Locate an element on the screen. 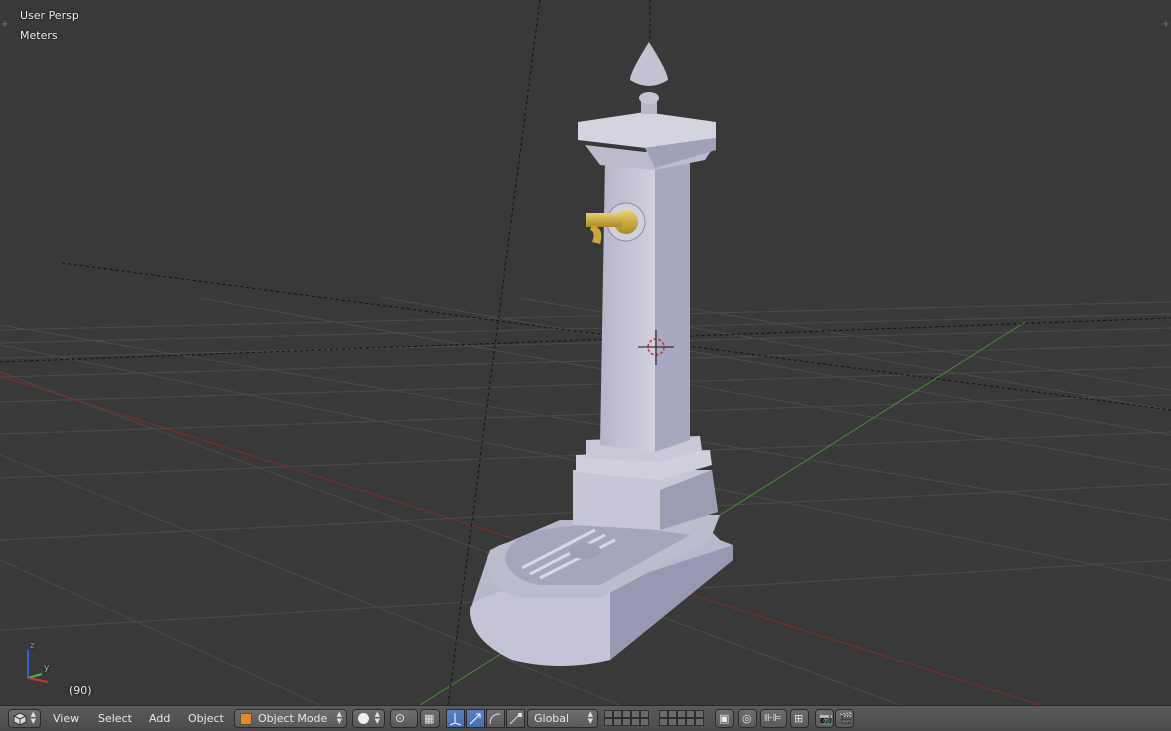 The height and width of the screenshot is (731, 1171). snap-icon: ⊪⊫ is located at coordinates (773, 718).